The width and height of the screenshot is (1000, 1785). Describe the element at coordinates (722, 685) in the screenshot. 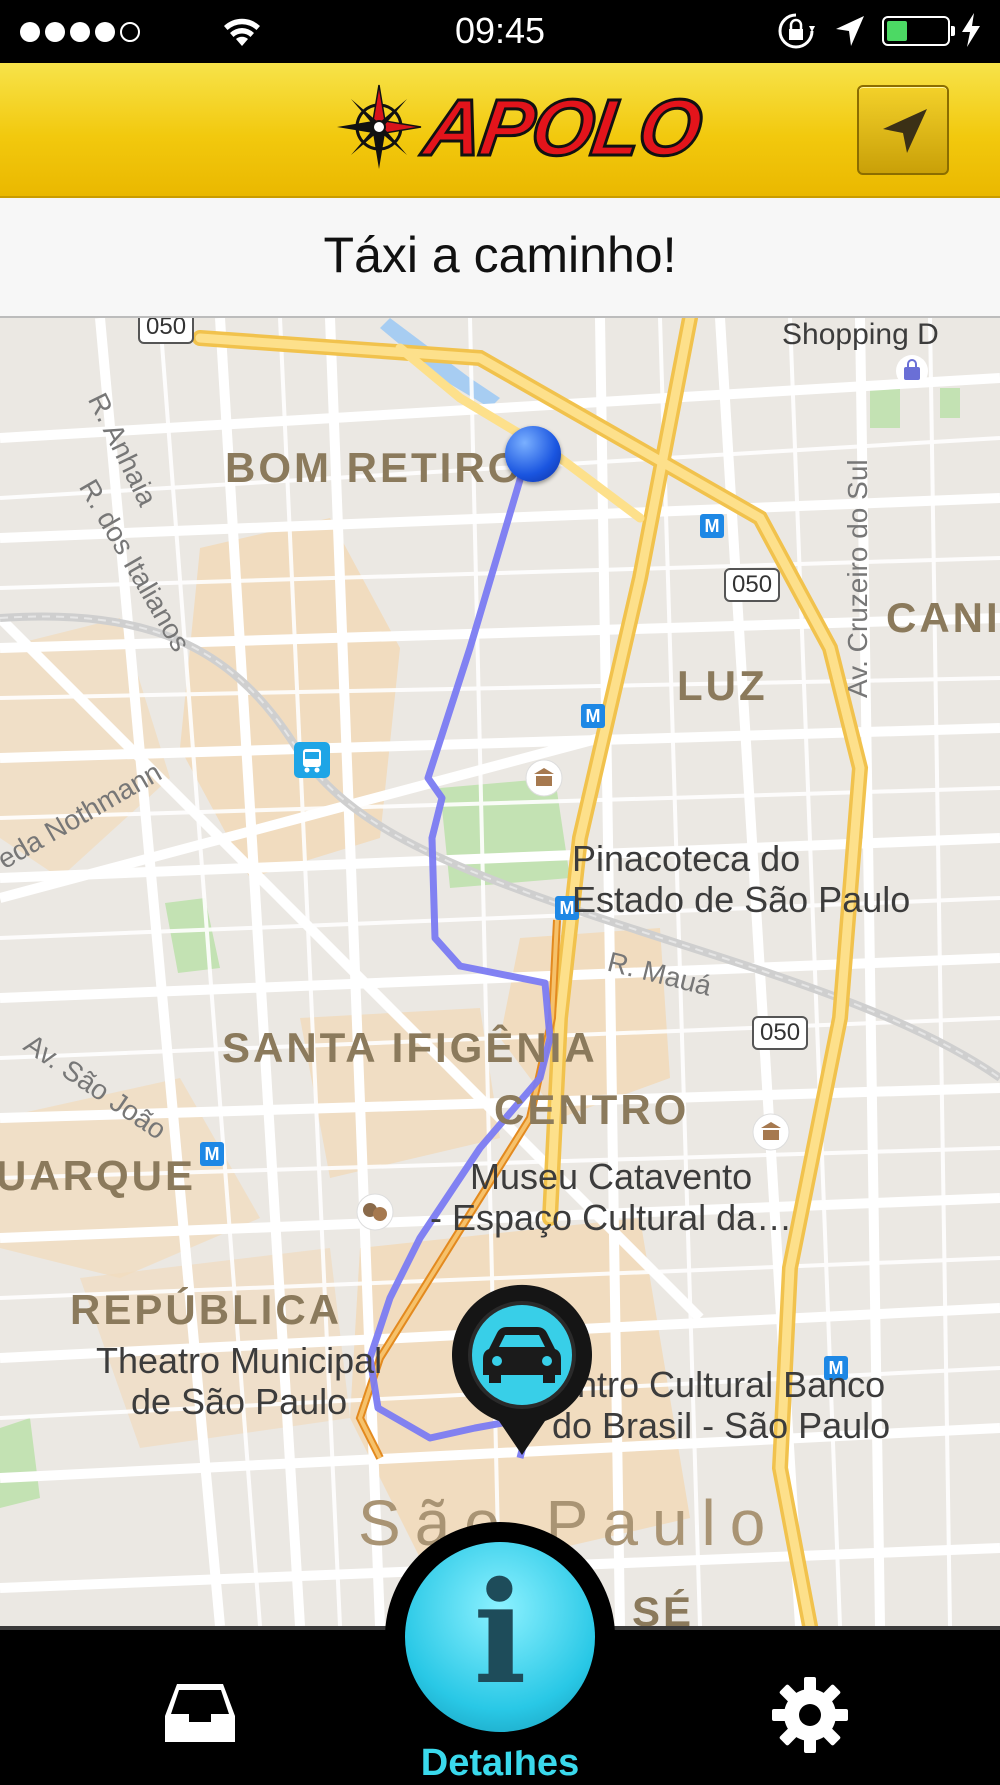

I see `district-label: LUZ` at that location.